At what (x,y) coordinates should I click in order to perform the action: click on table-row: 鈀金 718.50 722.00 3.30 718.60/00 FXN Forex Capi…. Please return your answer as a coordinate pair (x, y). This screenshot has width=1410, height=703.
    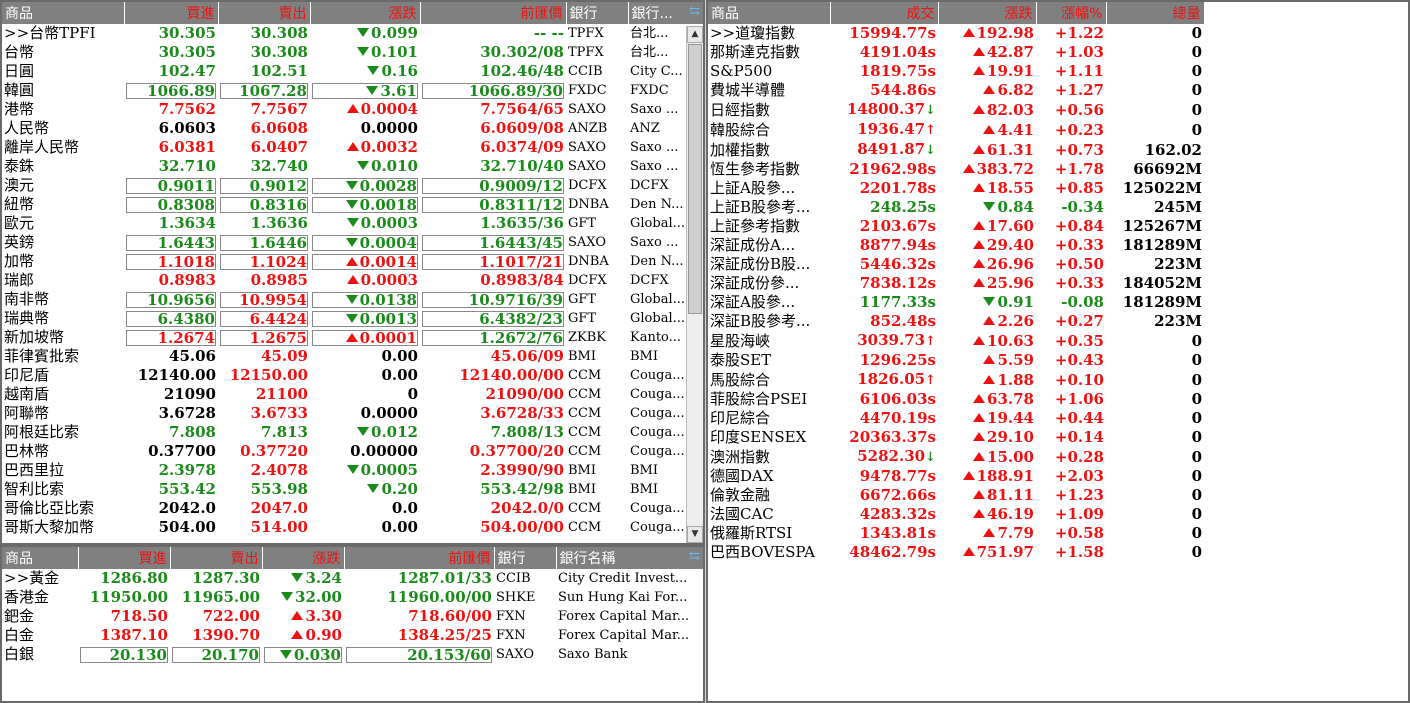
    Looking at the image, I should click on (345, 616).